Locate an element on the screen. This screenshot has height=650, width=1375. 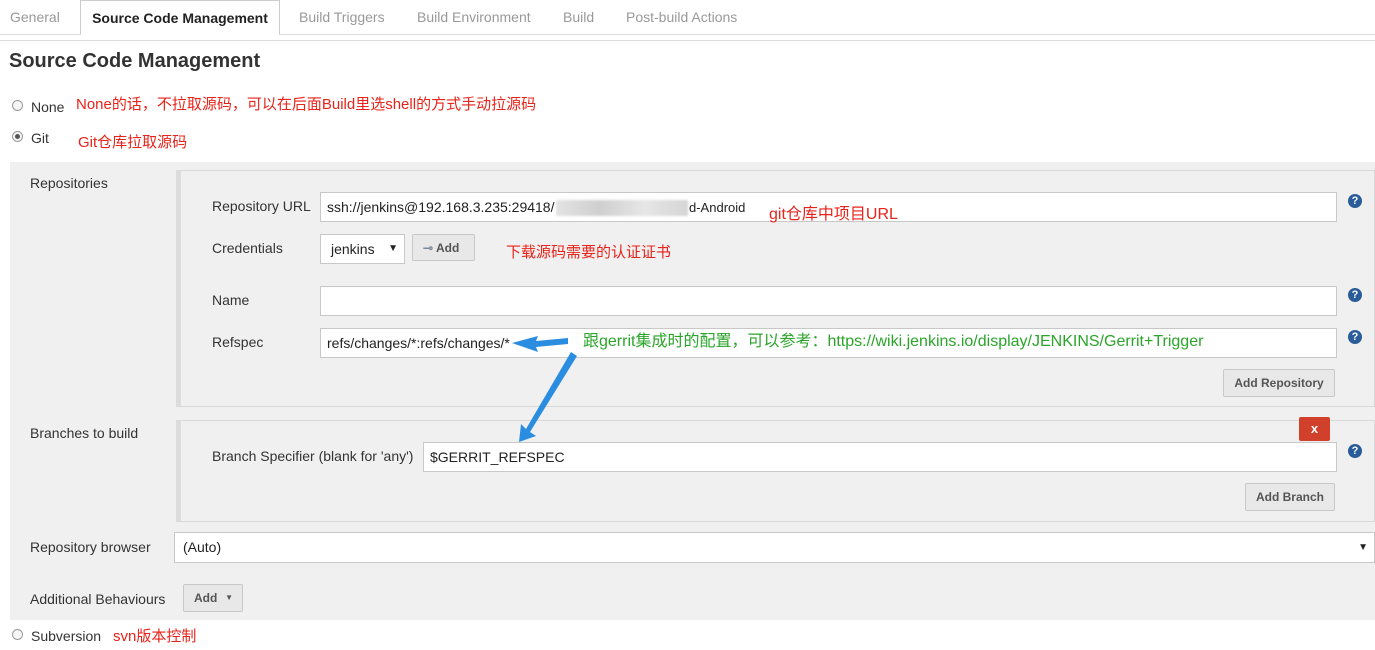
arrow-to-branch-specifier is located at coordinates (548, 397).